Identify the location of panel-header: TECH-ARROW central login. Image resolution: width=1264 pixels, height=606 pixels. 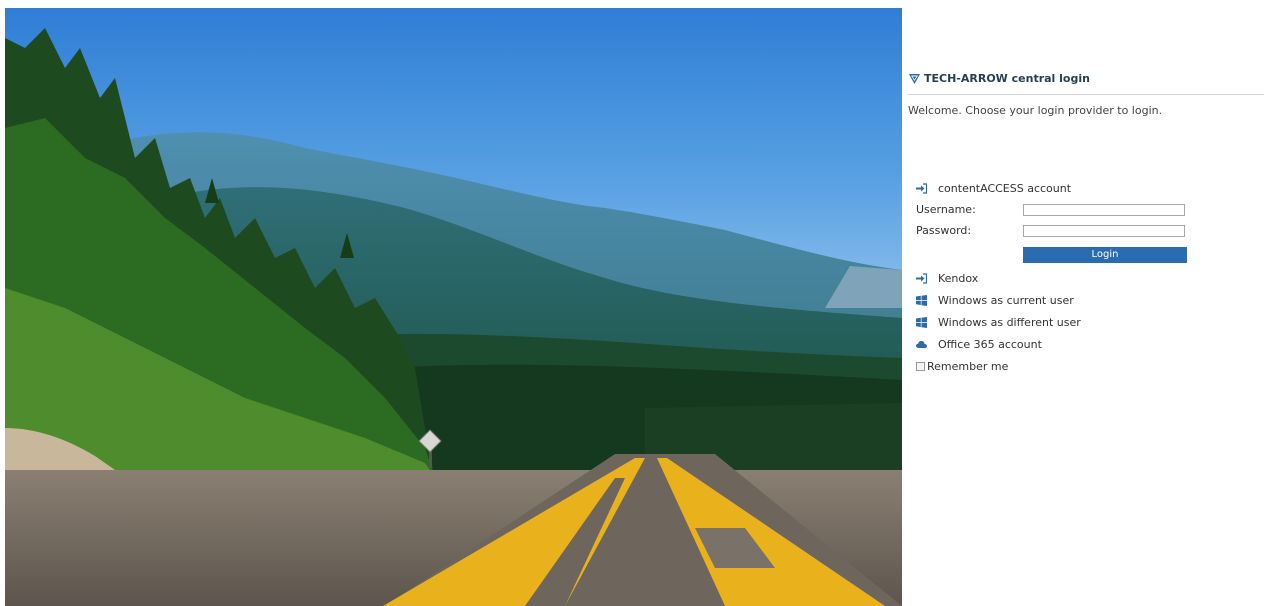
(1086, 83).